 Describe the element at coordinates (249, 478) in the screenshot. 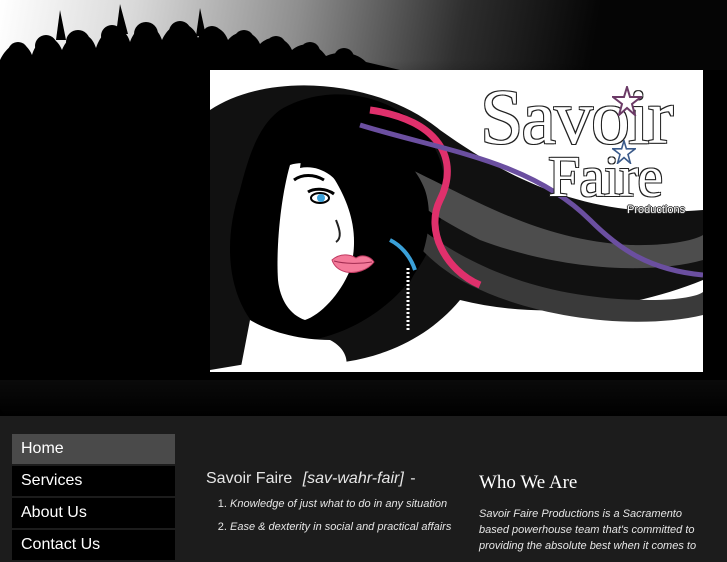

I see `definition-word: Savoir Faire` at that location.